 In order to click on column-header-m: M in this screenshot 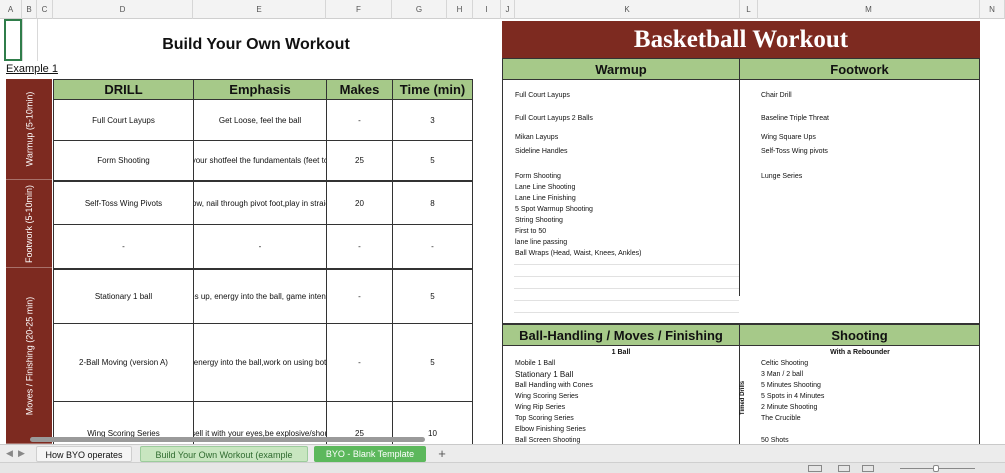, I will do `click(869, 9)`.